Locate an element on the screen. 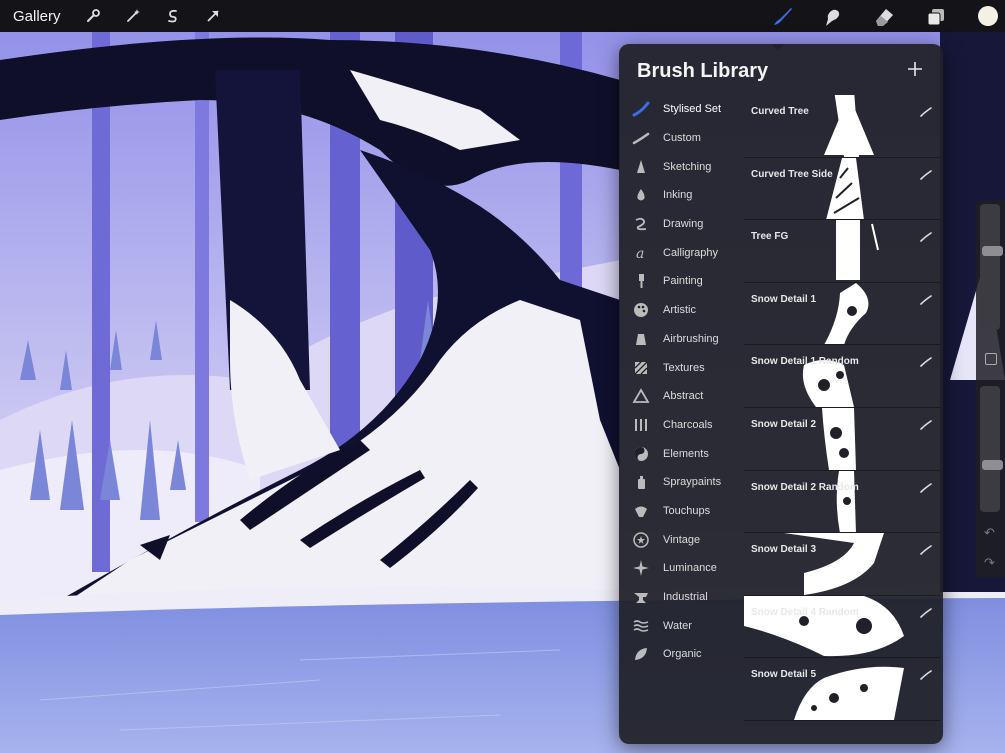  gallery-button: Gallery is located at coordinates (37, 16).